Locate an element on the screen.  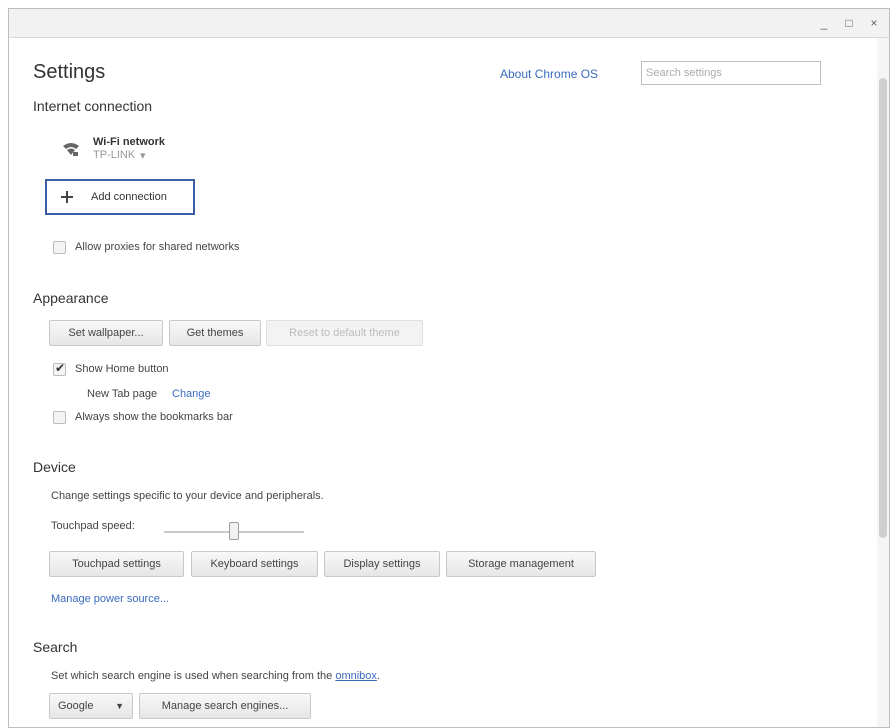
checkmark-icon: ✔ is located at coordinates (60, 368).